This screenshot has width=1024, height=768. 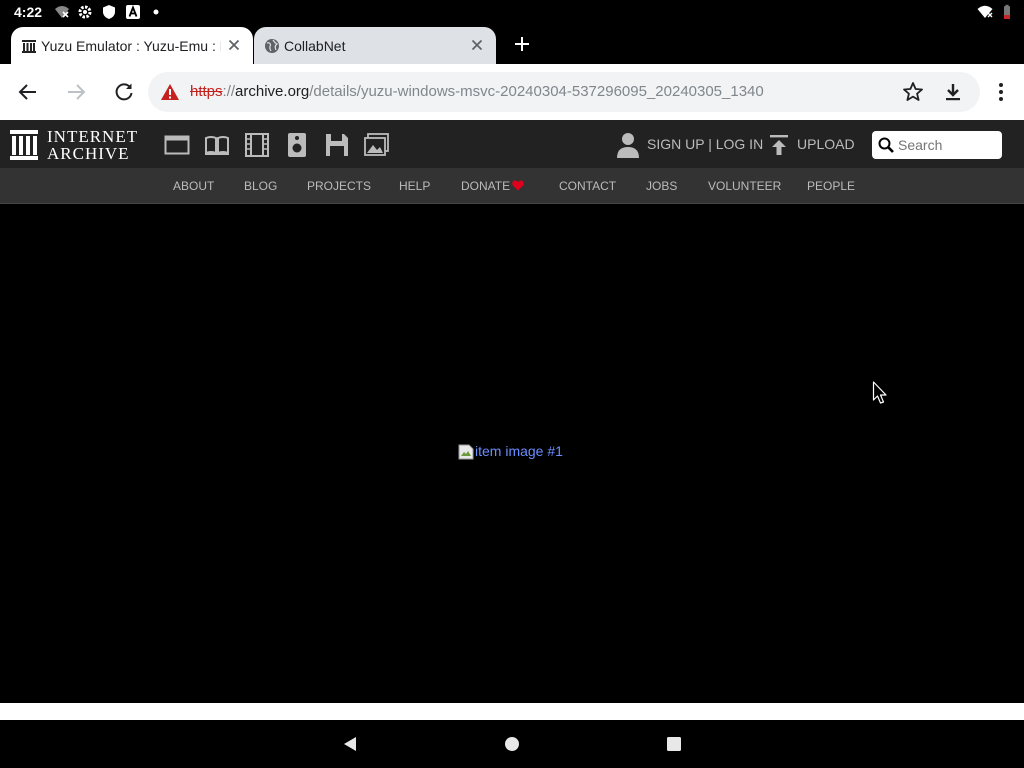 I want to click on software-icon, so click(x=337, y=145).